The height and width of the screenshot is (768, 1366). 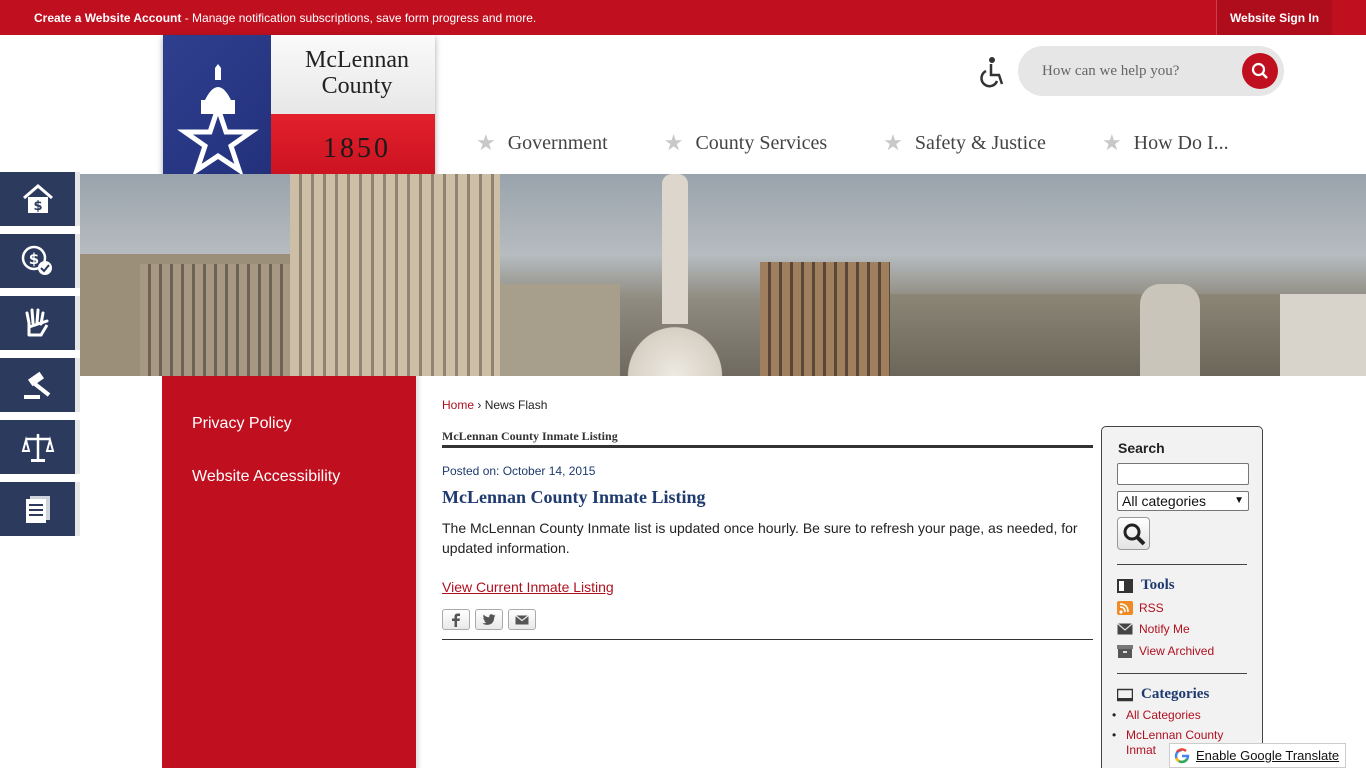 I want to click on home-tax-icon: $, so click(x=37, y=199).